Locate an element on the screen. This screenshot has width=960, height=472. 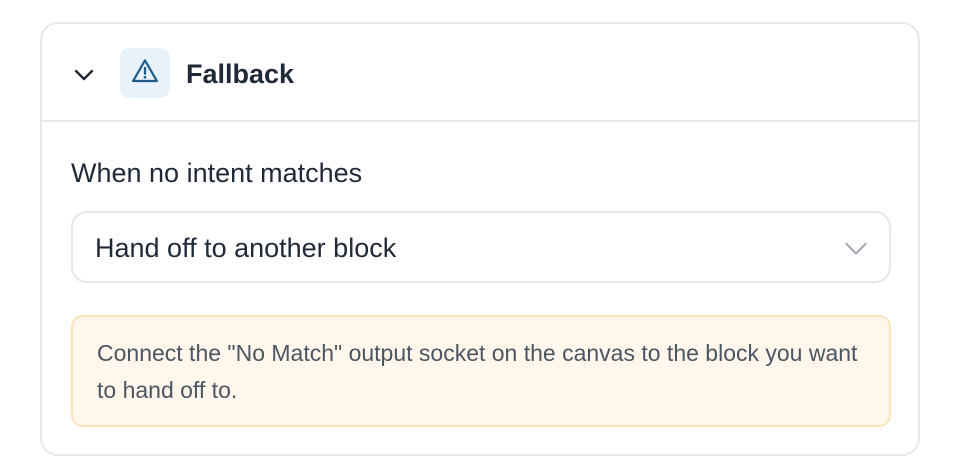
section-title: Fallback is located at coordinates (240, 74).